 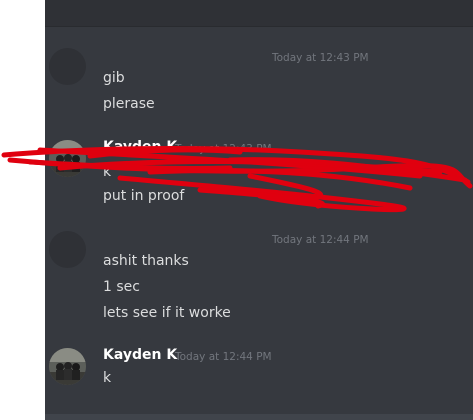 What do you see at coordinates (146, 261) in the screenshot?
I see `message-text: ashit thanks` at bounding box center [146, 261].